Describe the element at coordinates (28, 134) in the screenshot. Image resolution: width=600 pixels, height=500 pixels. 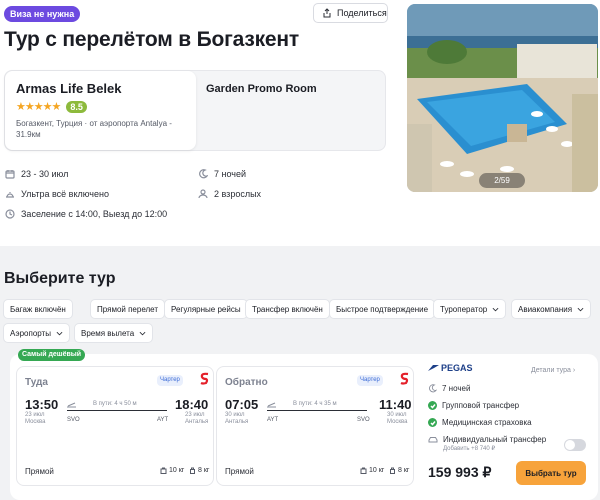
I see `hotel-location-distance: 31.9км` at that location.